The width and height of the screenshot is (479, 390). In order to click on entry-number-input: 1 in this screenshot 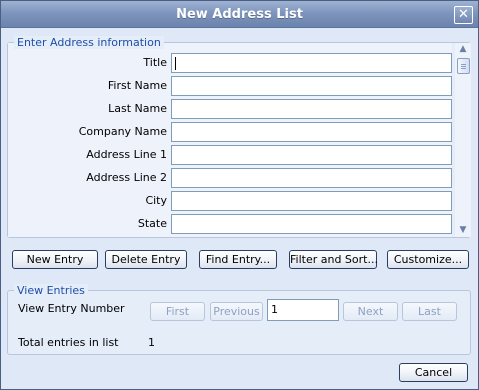, I will do `click(303, 310)`.